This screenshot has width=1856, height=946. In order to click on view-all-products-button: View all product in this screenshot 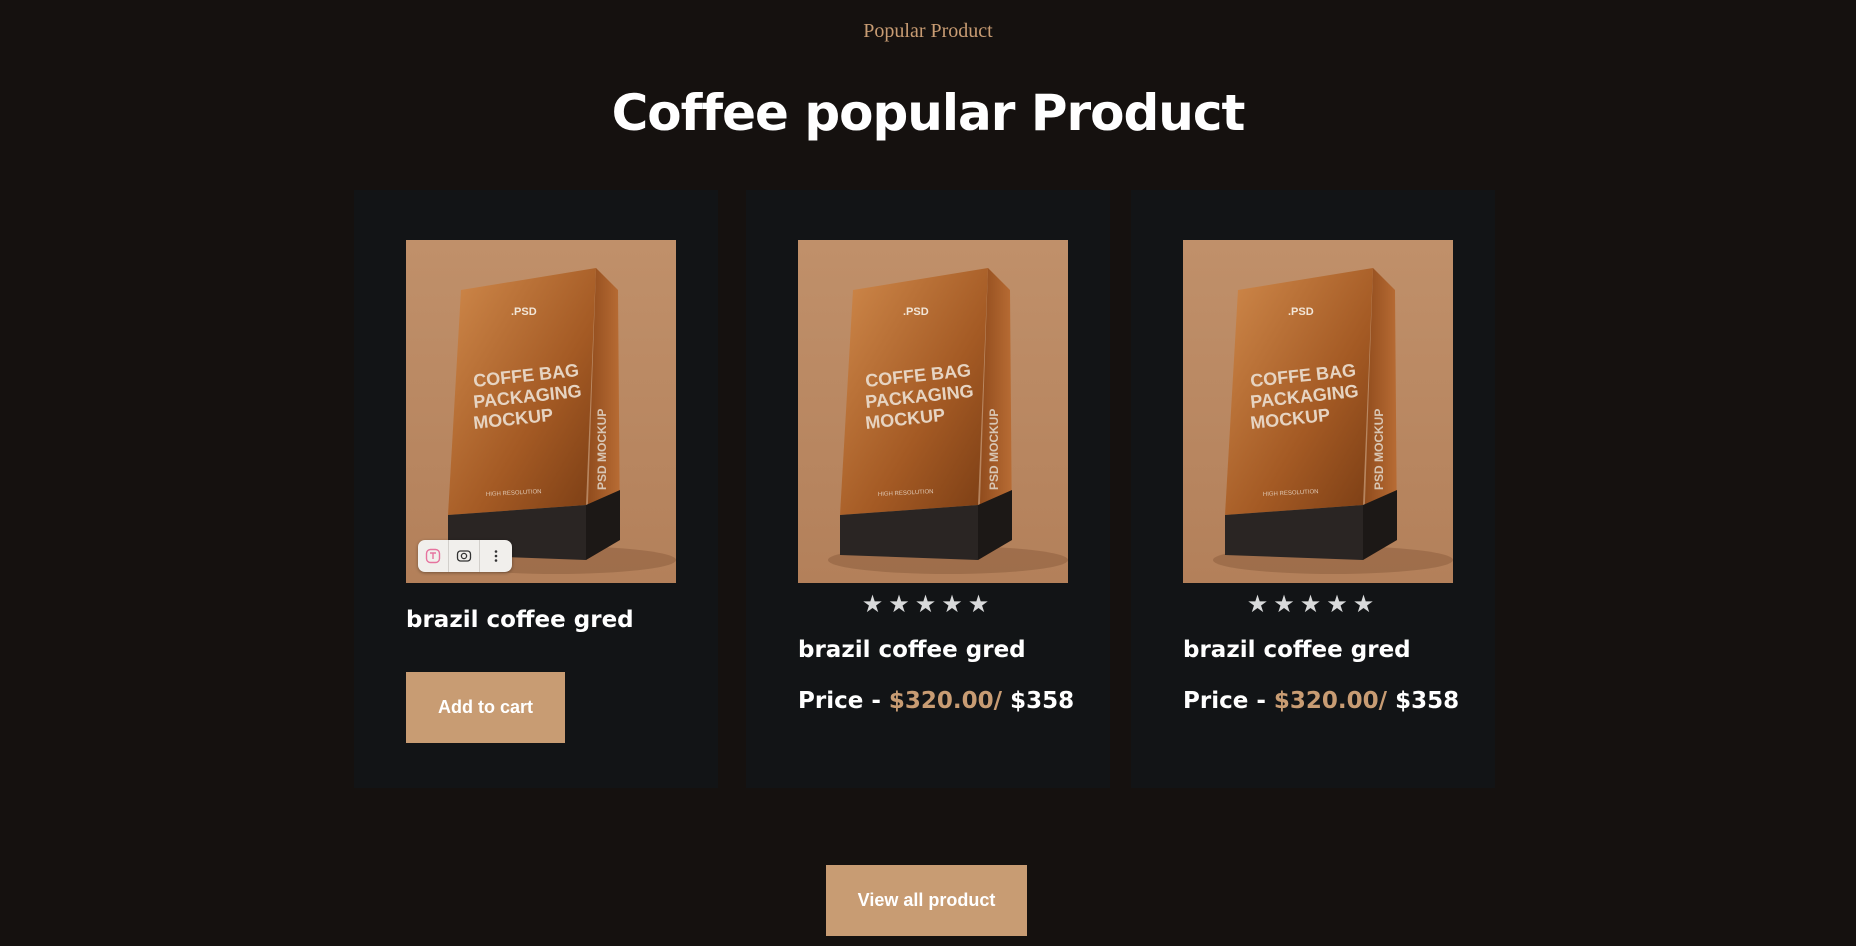, I will do `click(926, 900)`.